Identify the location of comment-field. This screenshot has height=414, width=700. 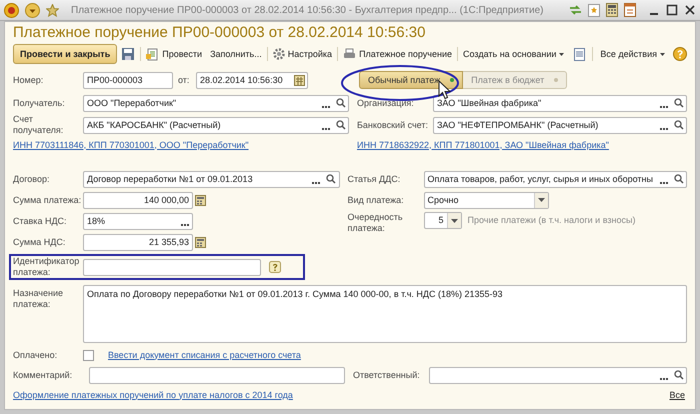
(217, 375).